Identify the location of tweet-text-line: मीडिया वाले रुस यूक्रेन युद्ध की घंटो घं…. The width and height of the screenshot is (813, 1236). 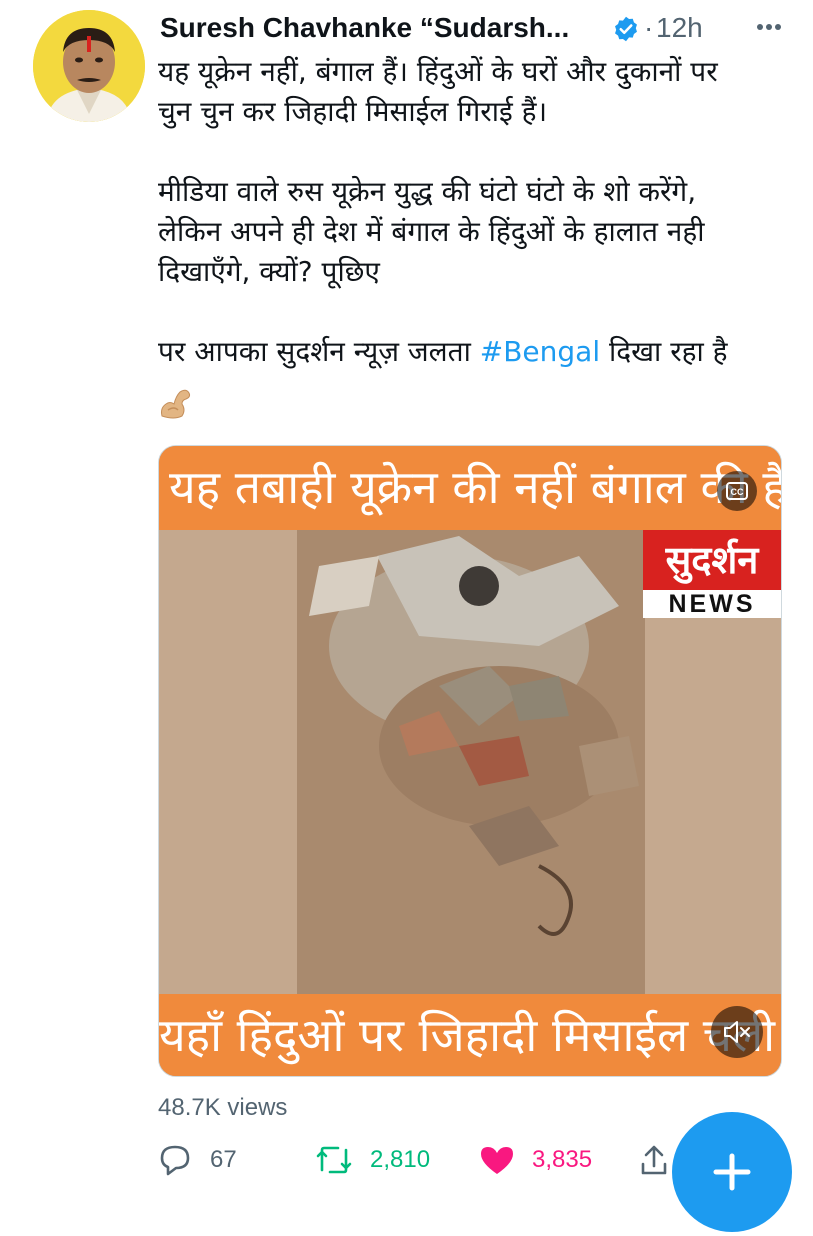
(427, 191).